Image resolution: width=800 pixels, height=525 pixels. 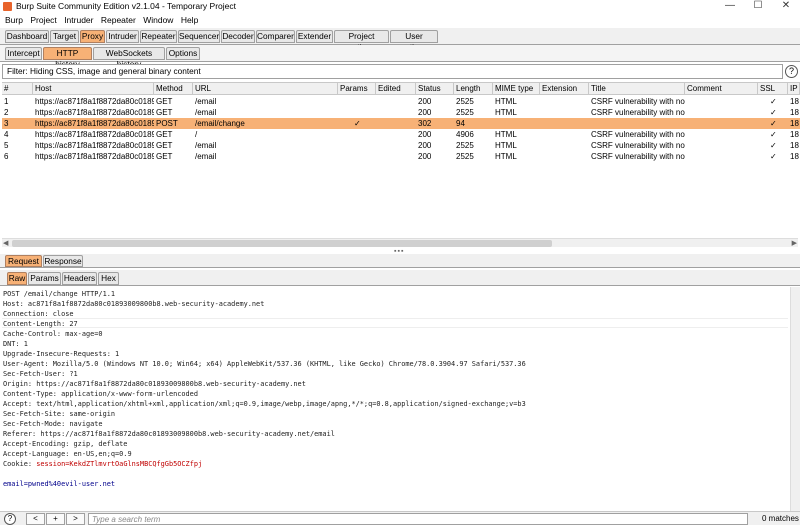 I want to click on cell-url: /email, so click(x=206, y=145).